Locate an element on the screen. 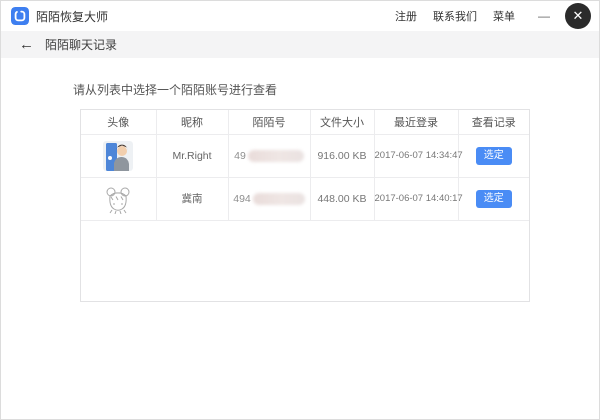 The image size is (600, 420). momo-id-cell: 49 is located at coordinates (269, 155).